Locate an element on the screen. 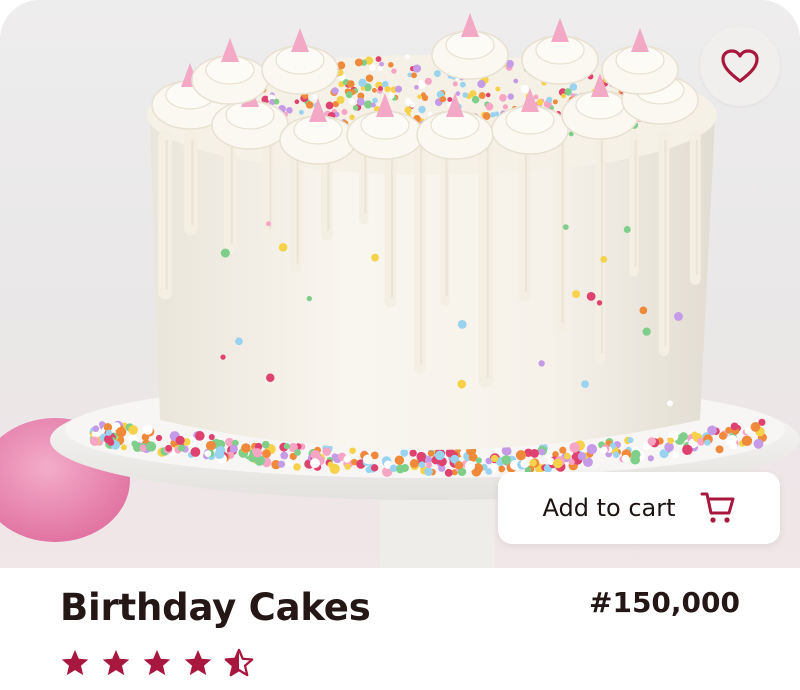  shopping-cart-icon is located at coordinates (717, 507).